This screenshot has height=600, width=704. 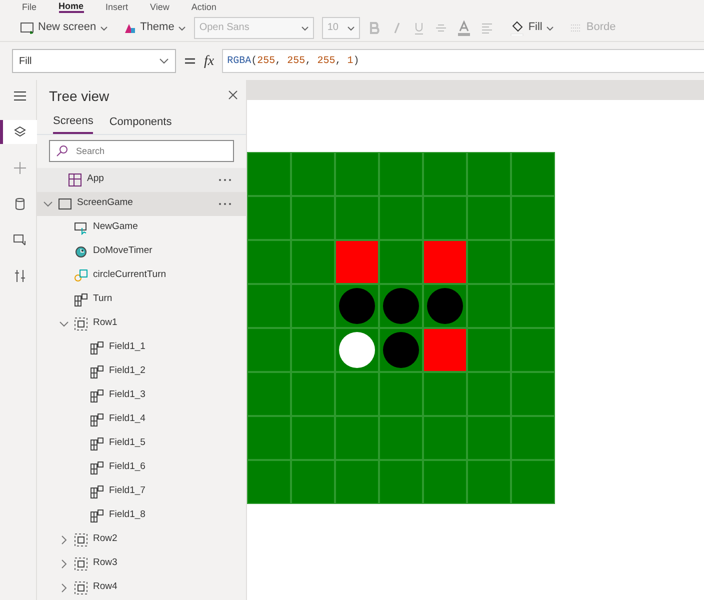 What do you see at coordinates (117, 7) in the screenshot?
I see `menu-tab: Insert` at bounding box center [117, 7].